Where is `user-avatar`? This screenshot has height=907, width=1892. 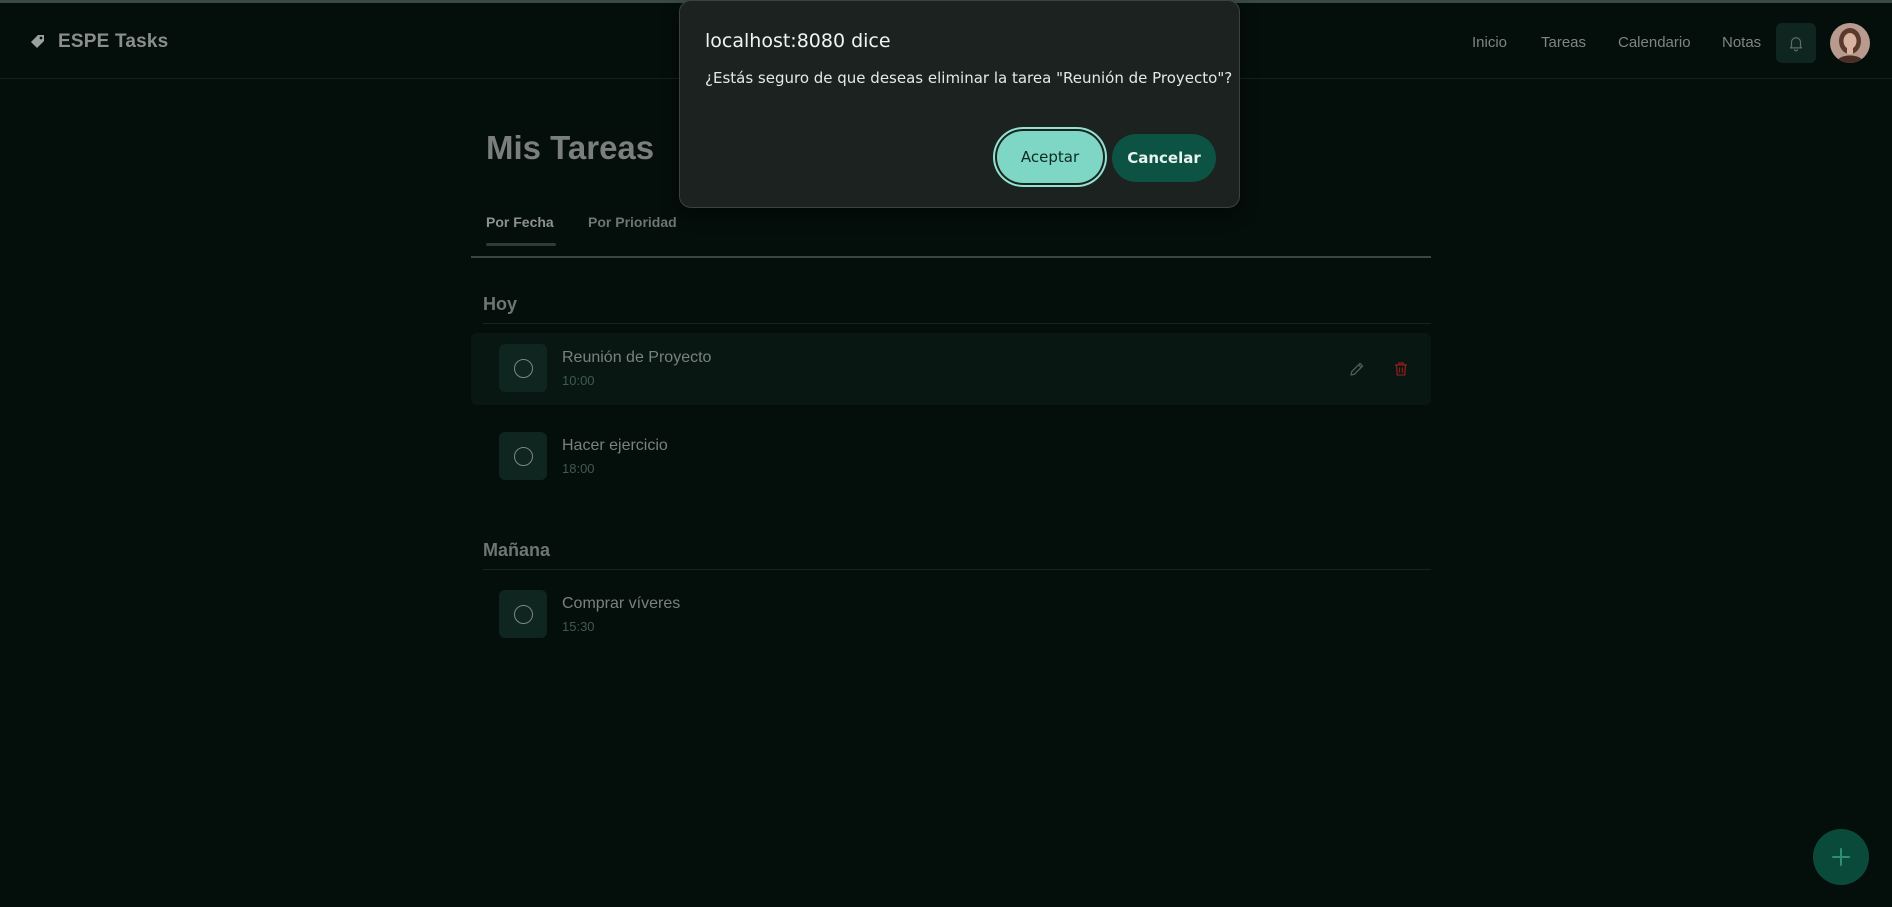
user-avatar is located at coordinates (1850, 43).